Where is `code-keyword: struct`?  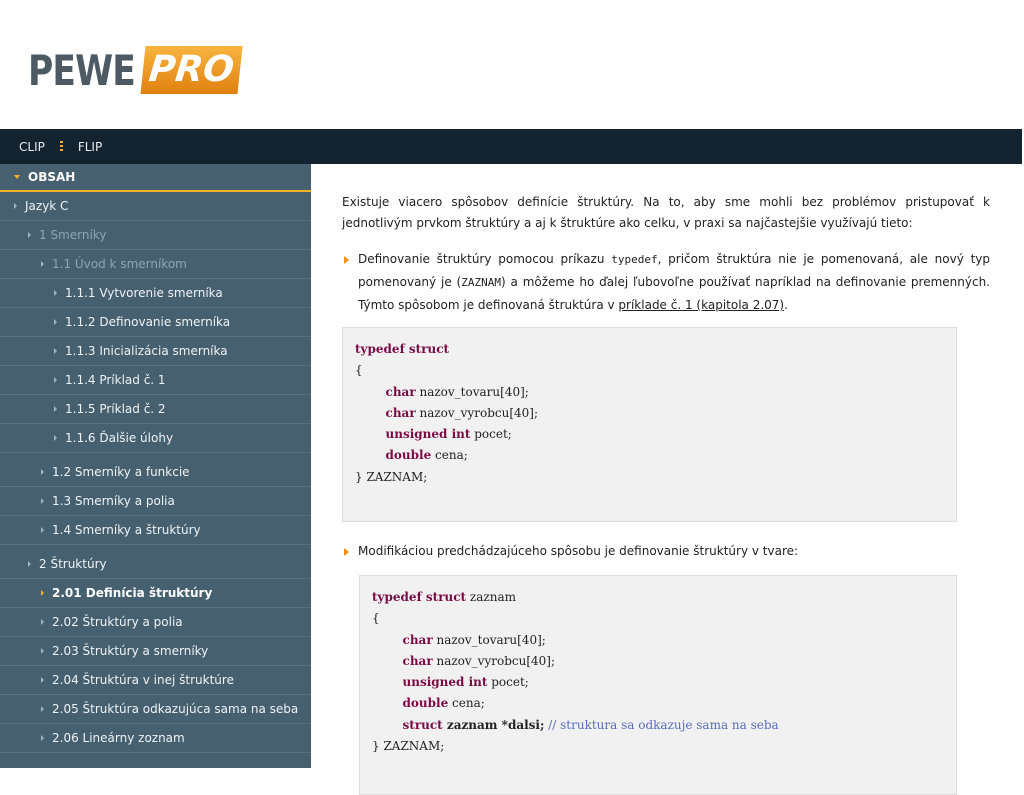 code-keyword: struct is located at coordinates (422, 724).